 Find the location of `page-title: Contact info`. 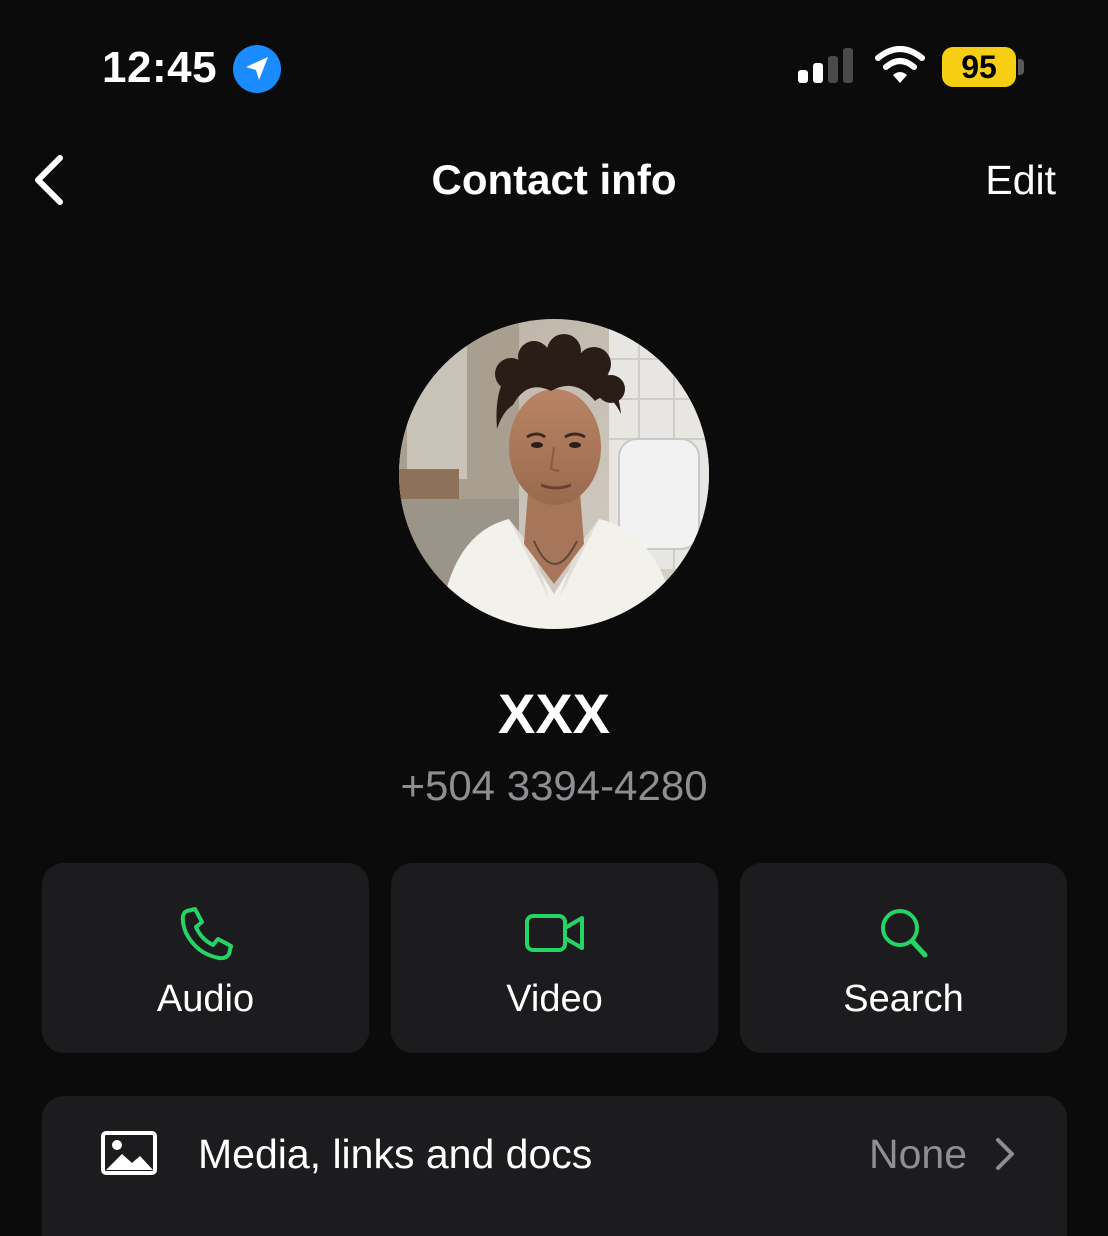

page-title: Contact info is located at coordinates (554, 179).